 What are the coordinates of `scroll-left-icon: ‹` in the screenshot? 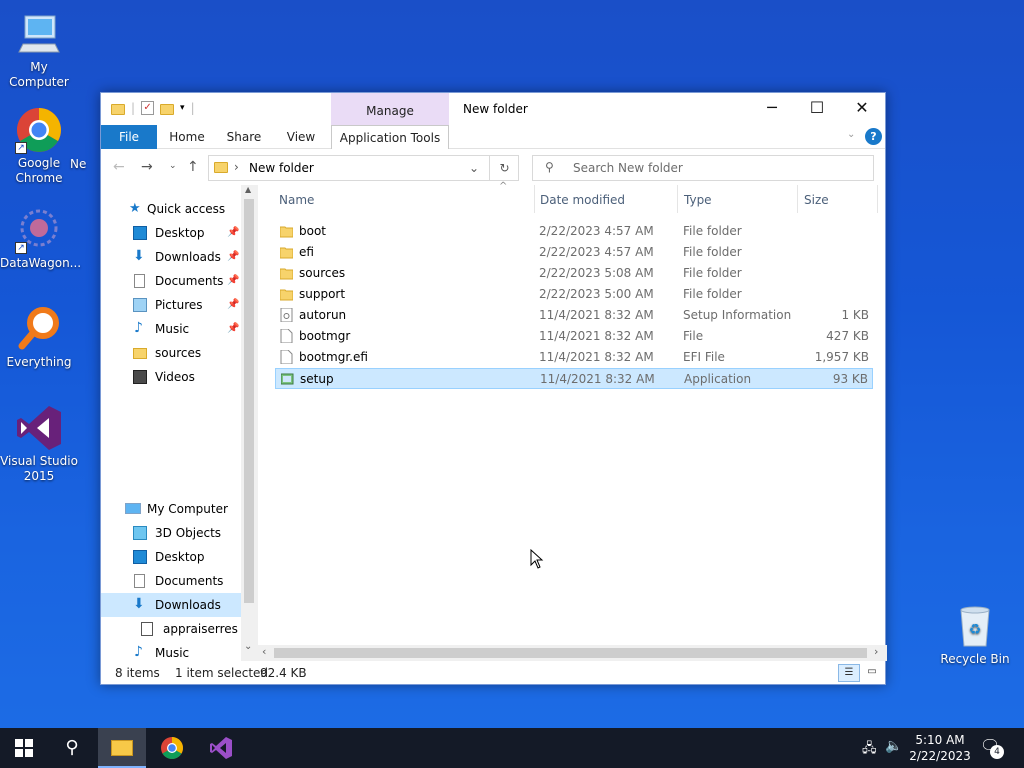 It's located at (264, 651).